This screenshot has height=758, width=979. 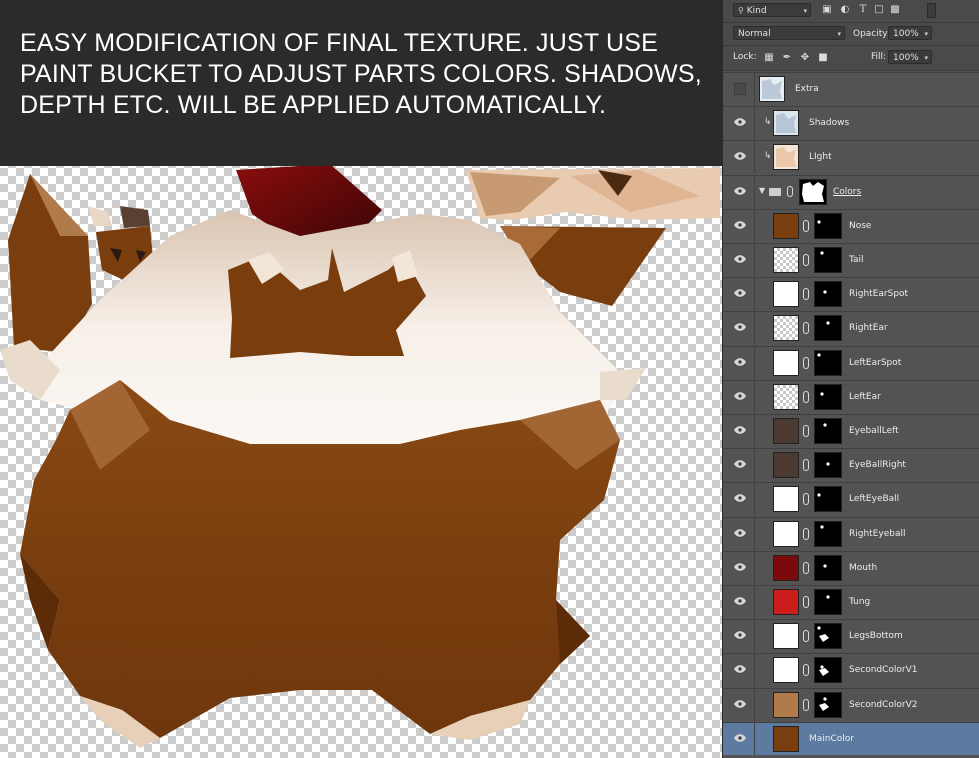 What do you see at coordinates (851, 328) in the screenshot?
I see `layer-row: RightEar` at bounding box center [851, 328].